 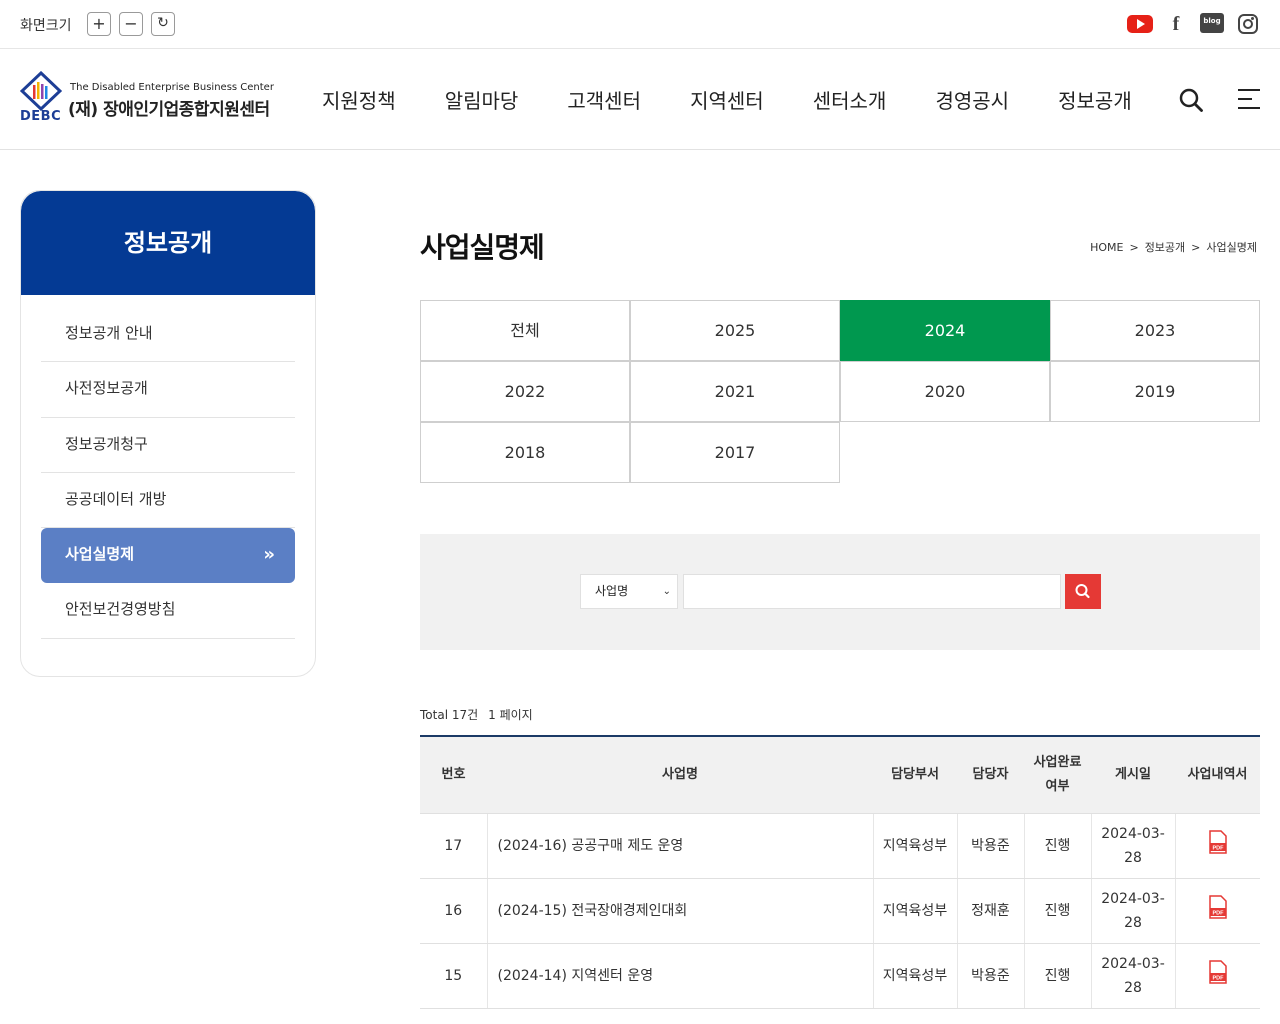 I want to click on cell-no: 17, so click(x=453, y=846).